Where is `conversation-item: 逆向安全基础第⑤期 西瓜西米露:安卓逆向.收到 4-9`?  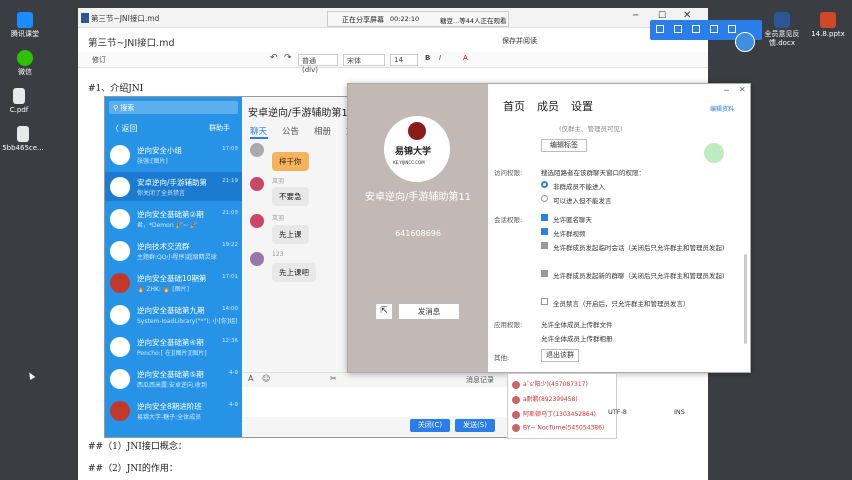
conversation-item: 逆向安全基础第⑤期 西瓜西米露:安卓逆向.收到 4-9 is located at coordinates (173, 378).